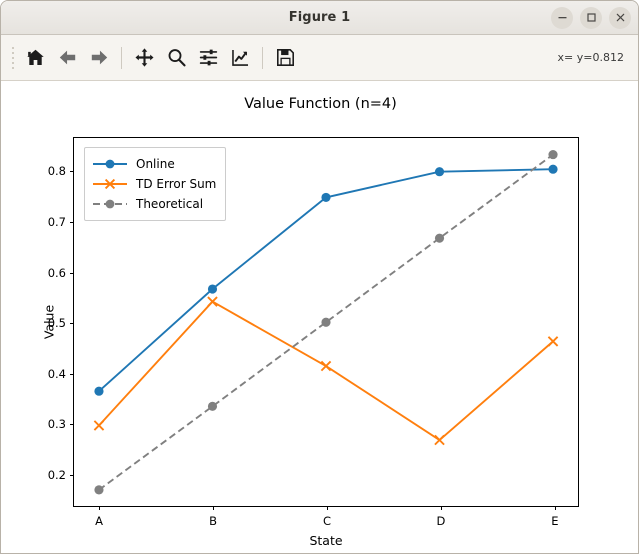 The image size is (639, 554). What do you see at coordinates (99, 521) in the screenshot?
I see `x-tick-label: A` at bounding box center [99, 521].